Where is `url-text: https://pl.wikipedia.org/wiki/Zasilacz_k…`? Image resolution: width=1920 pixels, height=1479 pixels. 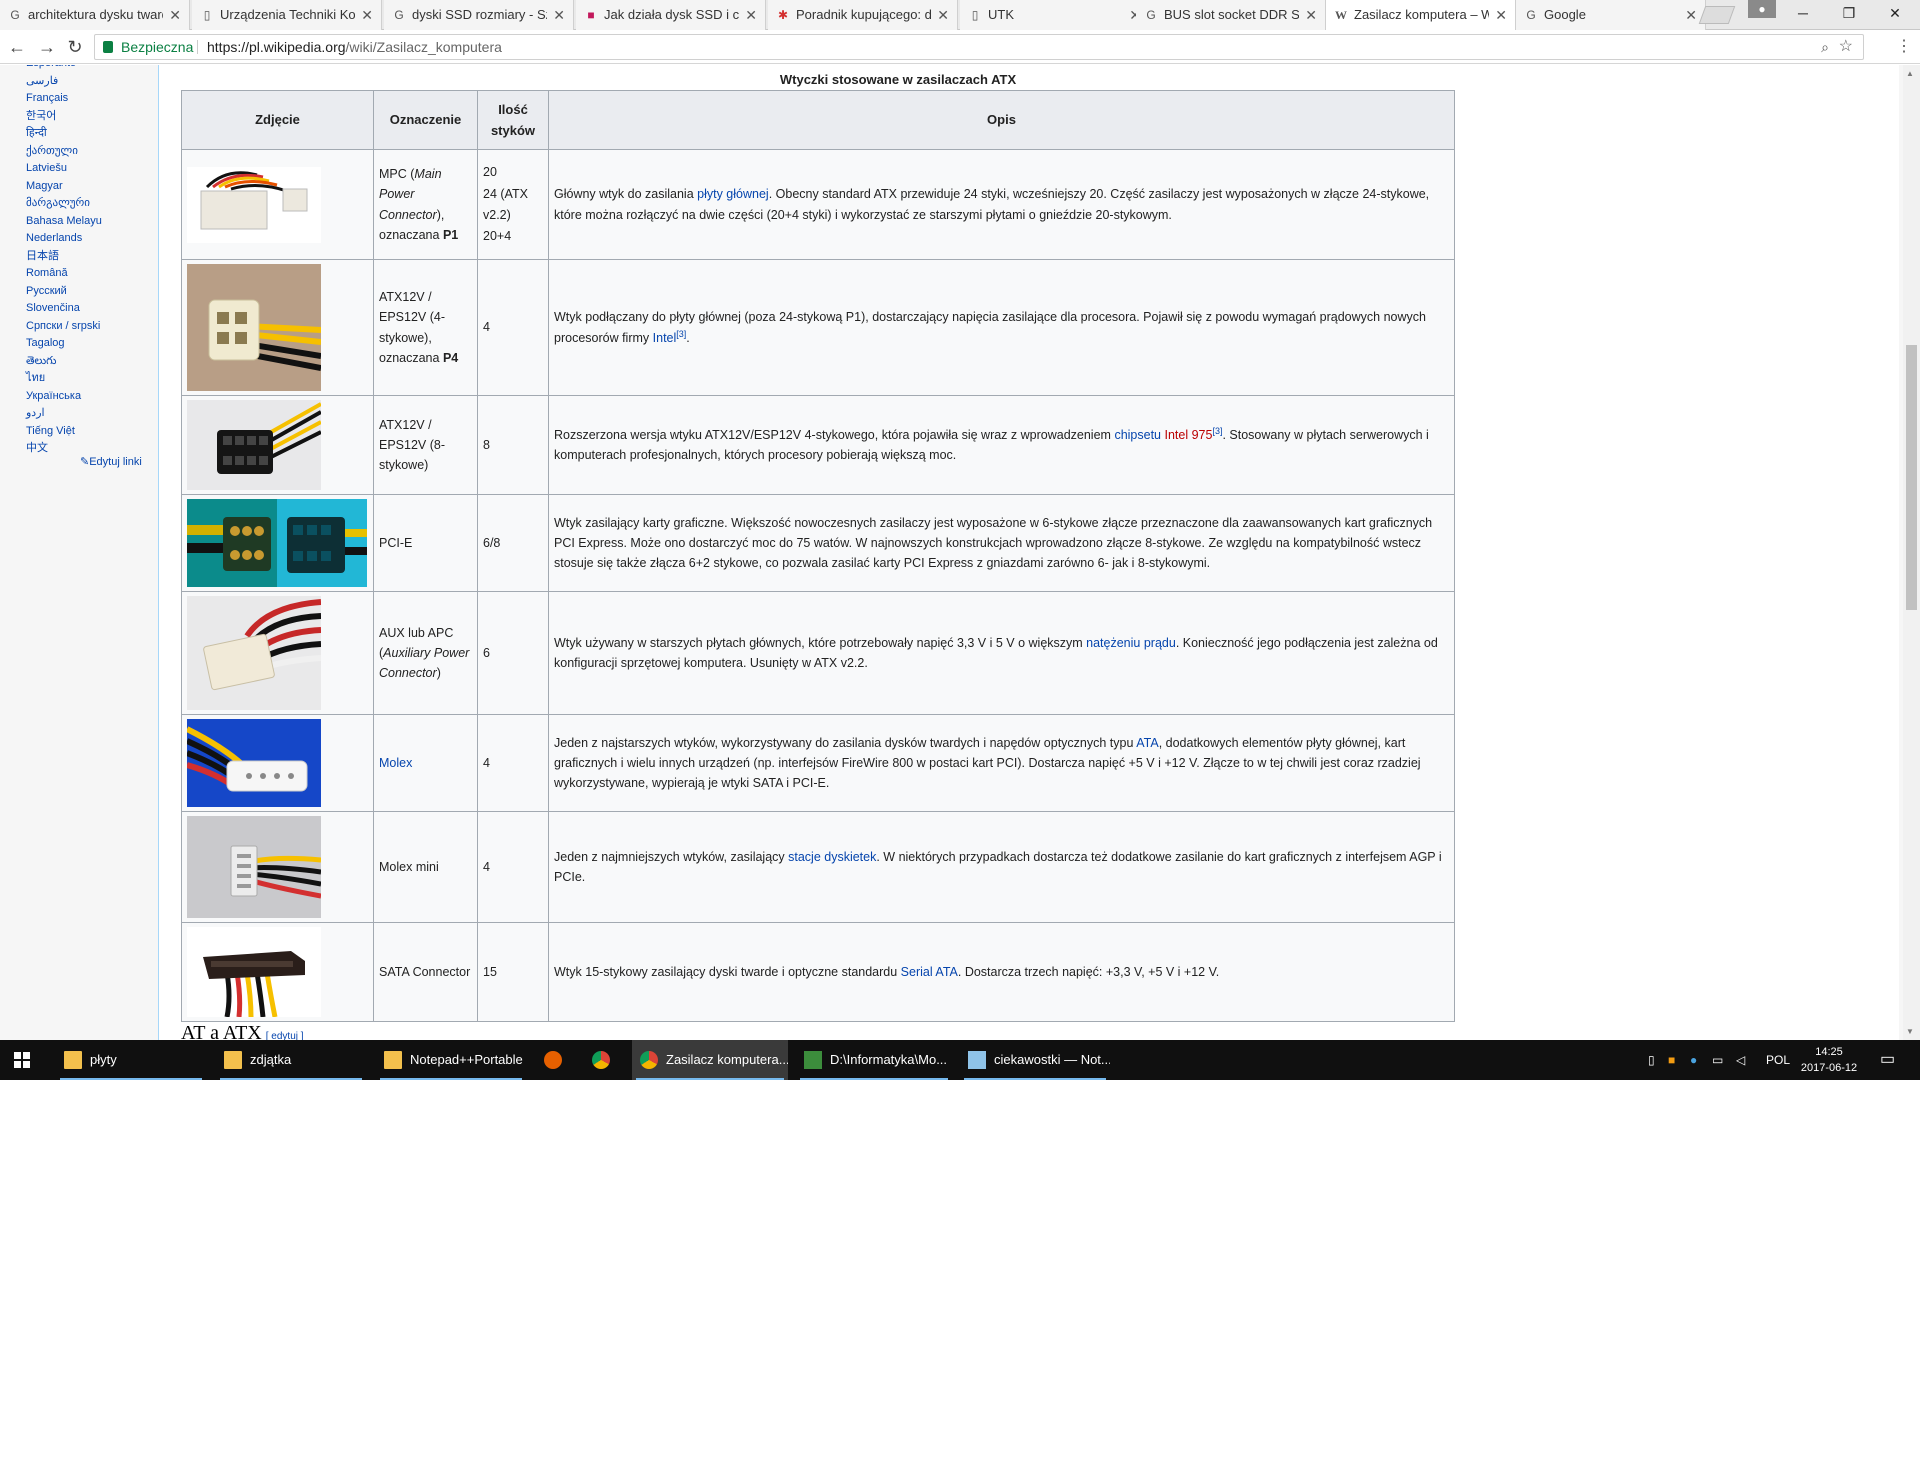
url-text: https://pl.wikipedia.org/wiki/Zasilacz_k… is located at coordinates (354, 47).